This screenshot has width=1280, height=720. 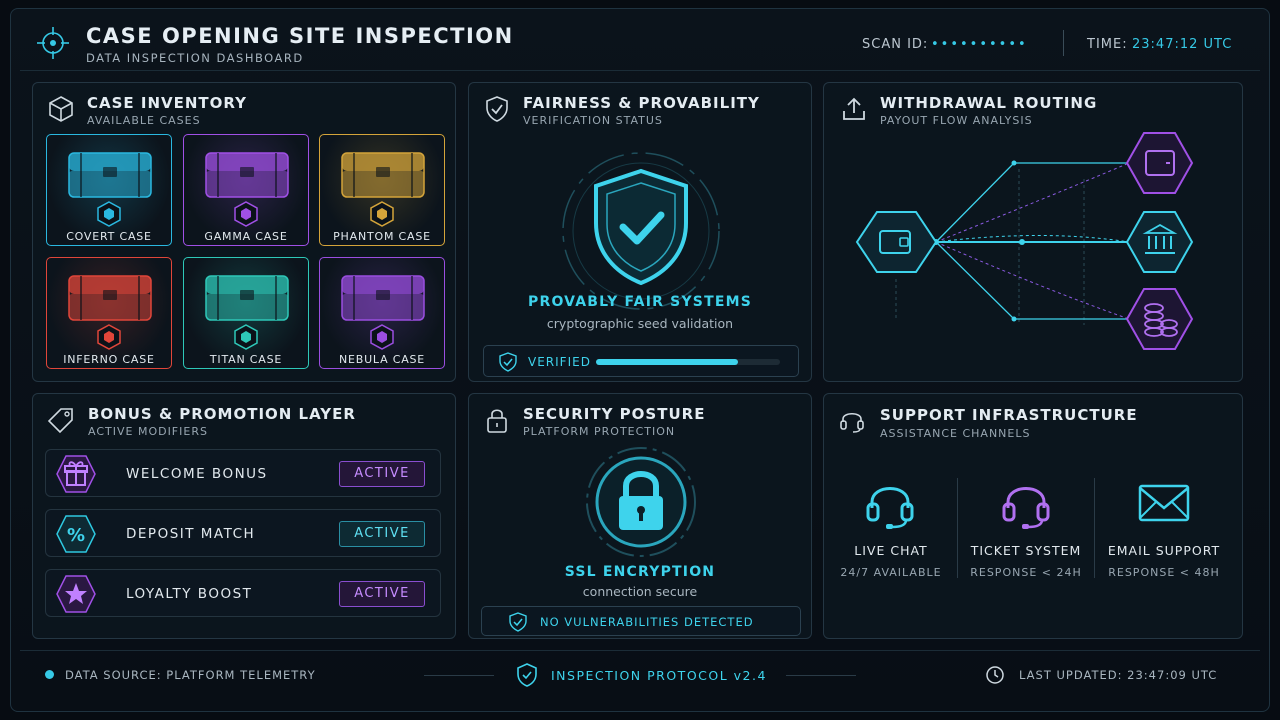 I want to click on case-label: PHANTOM CASE, so click(x=382, y=236).